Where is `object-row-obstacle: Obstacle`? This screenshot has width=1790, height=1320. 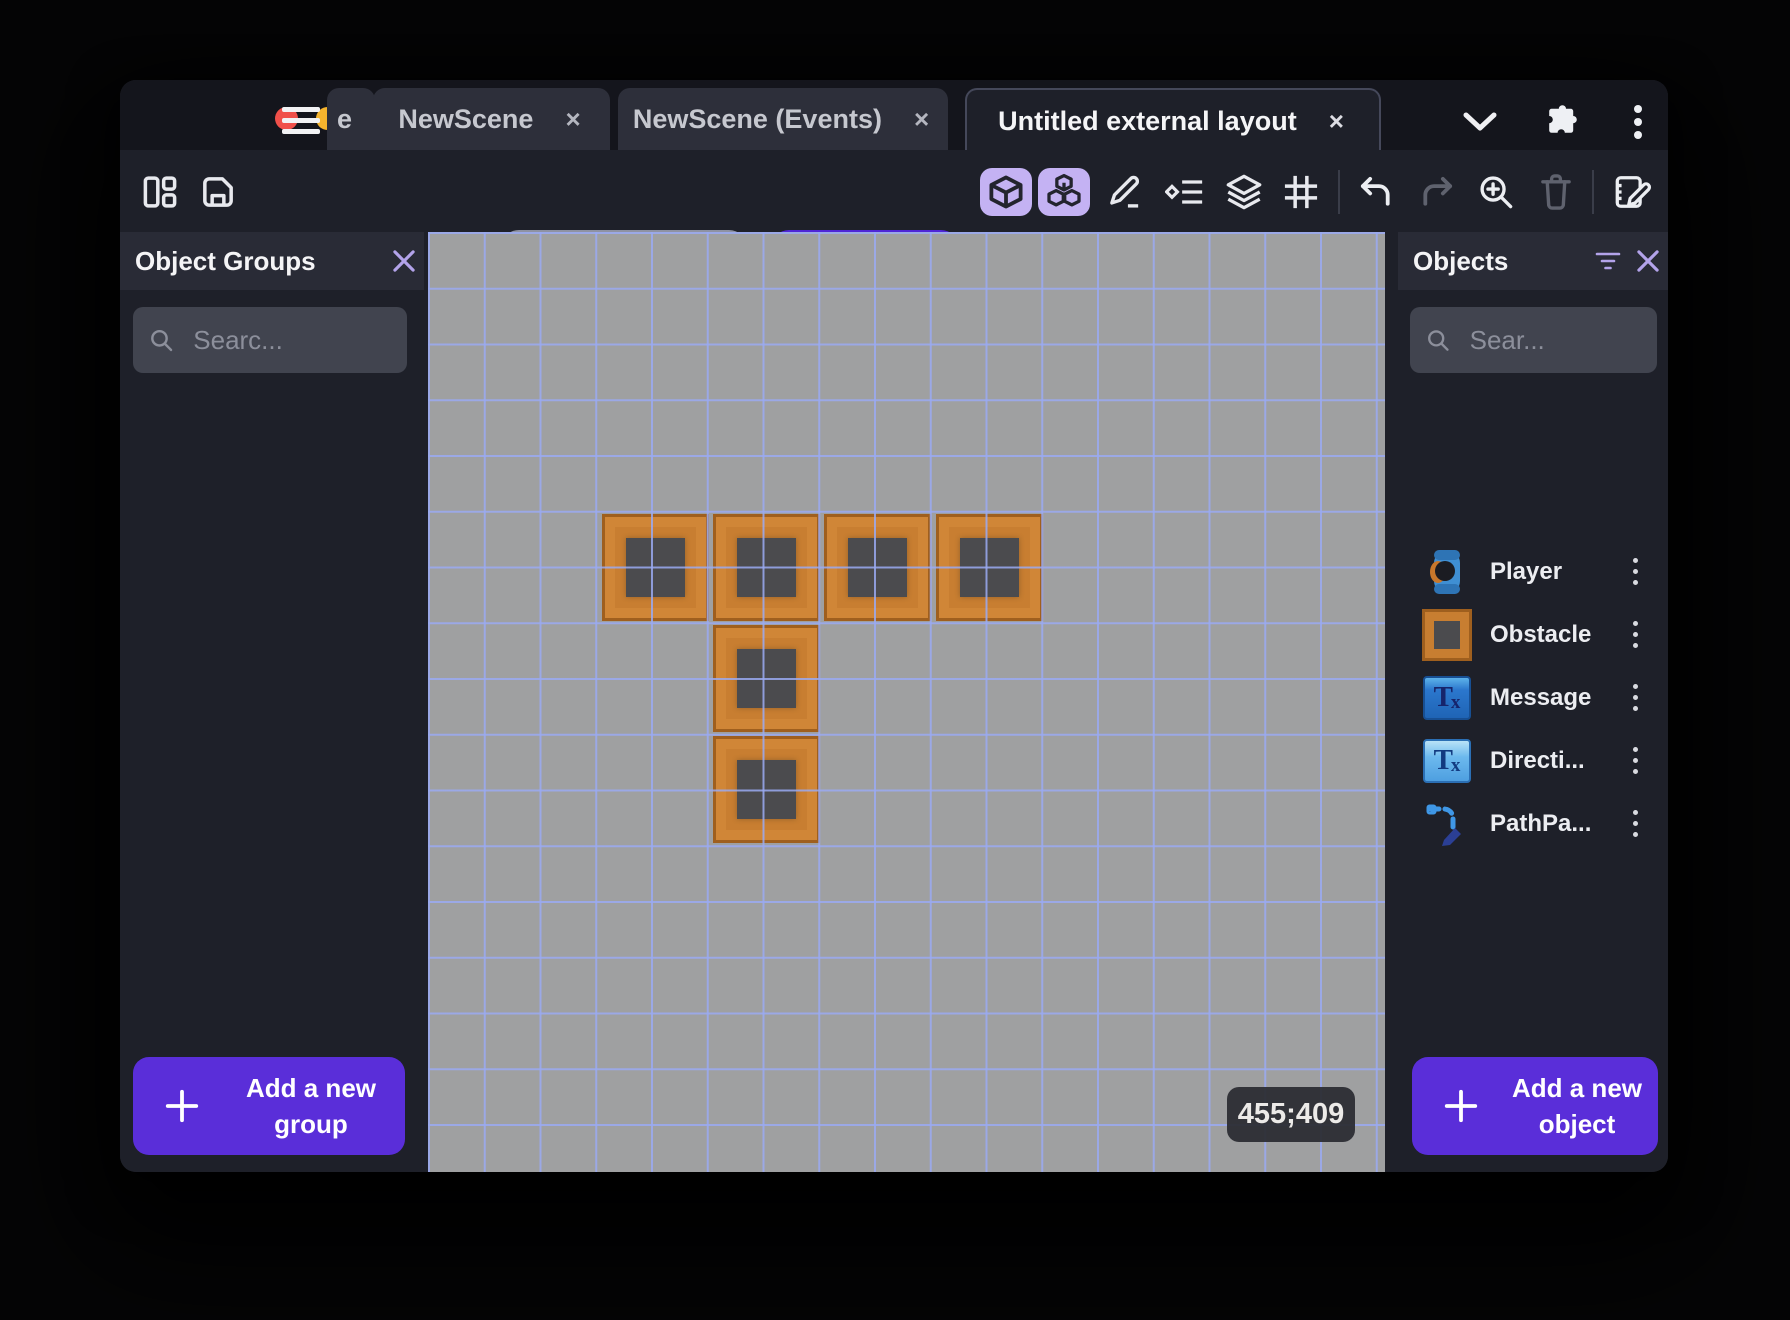
object-row-obstacle: Obstacle is located at coordinates (1533, 634).